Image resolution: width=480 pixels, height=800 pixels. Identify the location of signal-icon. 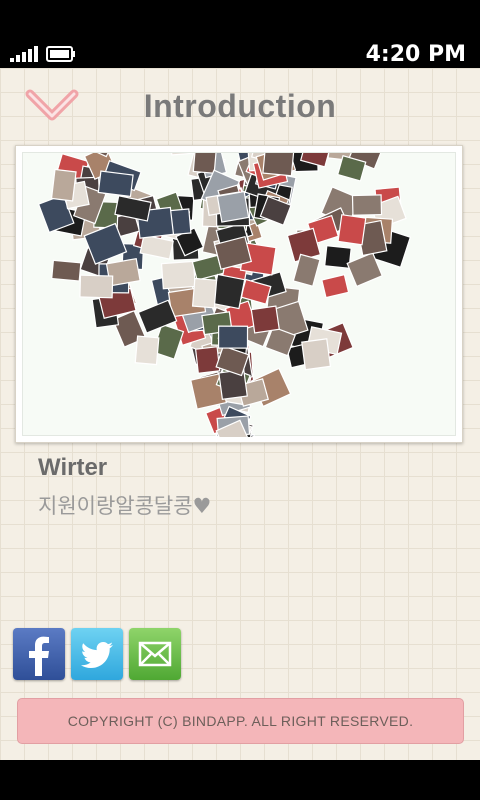
(24, 54).